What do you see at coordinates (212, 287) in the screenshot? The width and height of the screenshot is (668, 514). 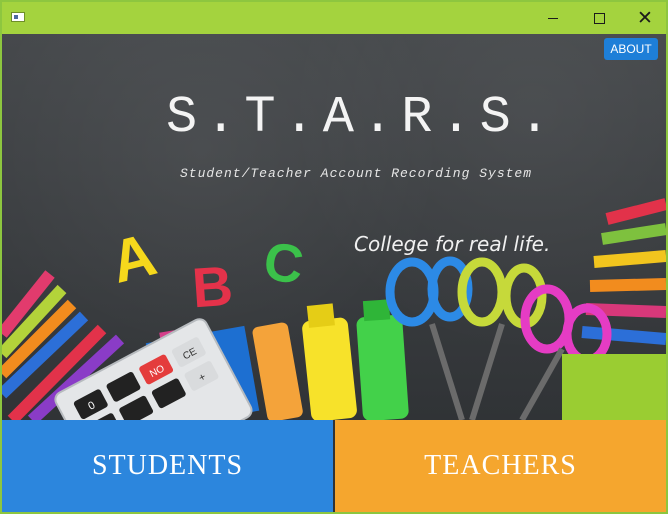 I see `letter-b: B` at bounding box center [212, 287].